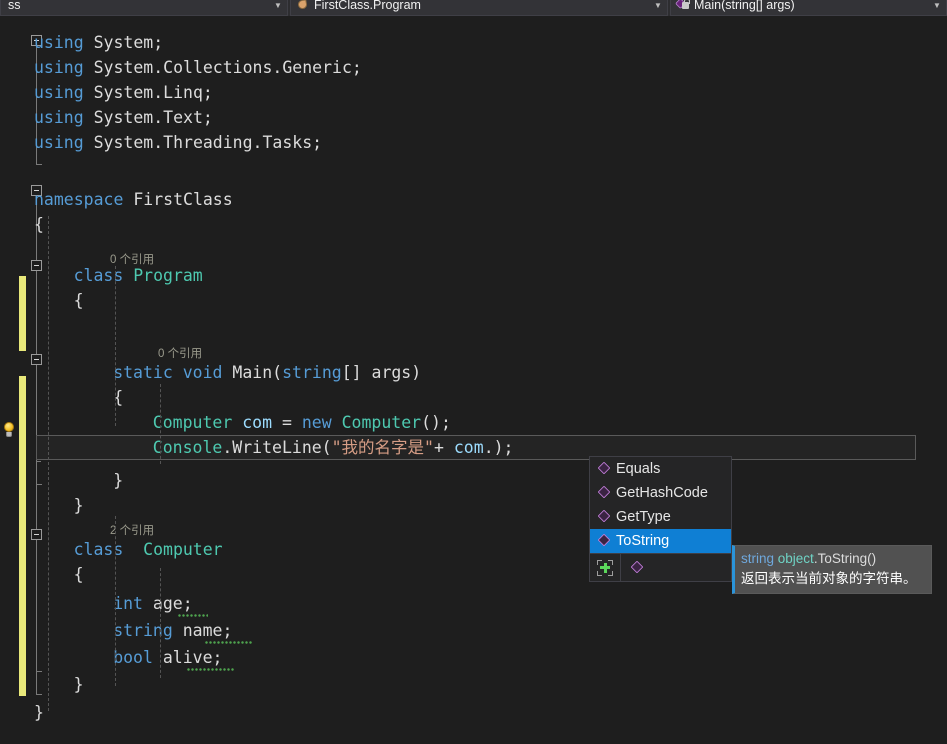 This screenshot has width=947, height=744. I want to click on expander-plus-icon, so click(605, 567).